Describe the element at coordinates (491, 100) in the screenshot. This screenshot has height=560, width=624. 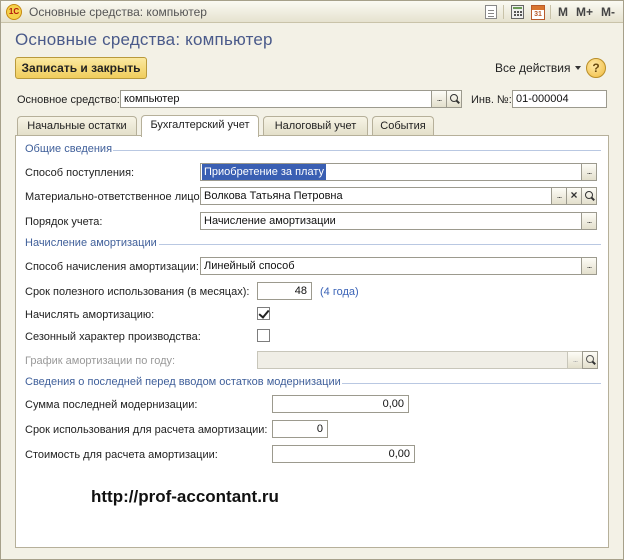
I see `inv-label: Инв. №:` at that location.